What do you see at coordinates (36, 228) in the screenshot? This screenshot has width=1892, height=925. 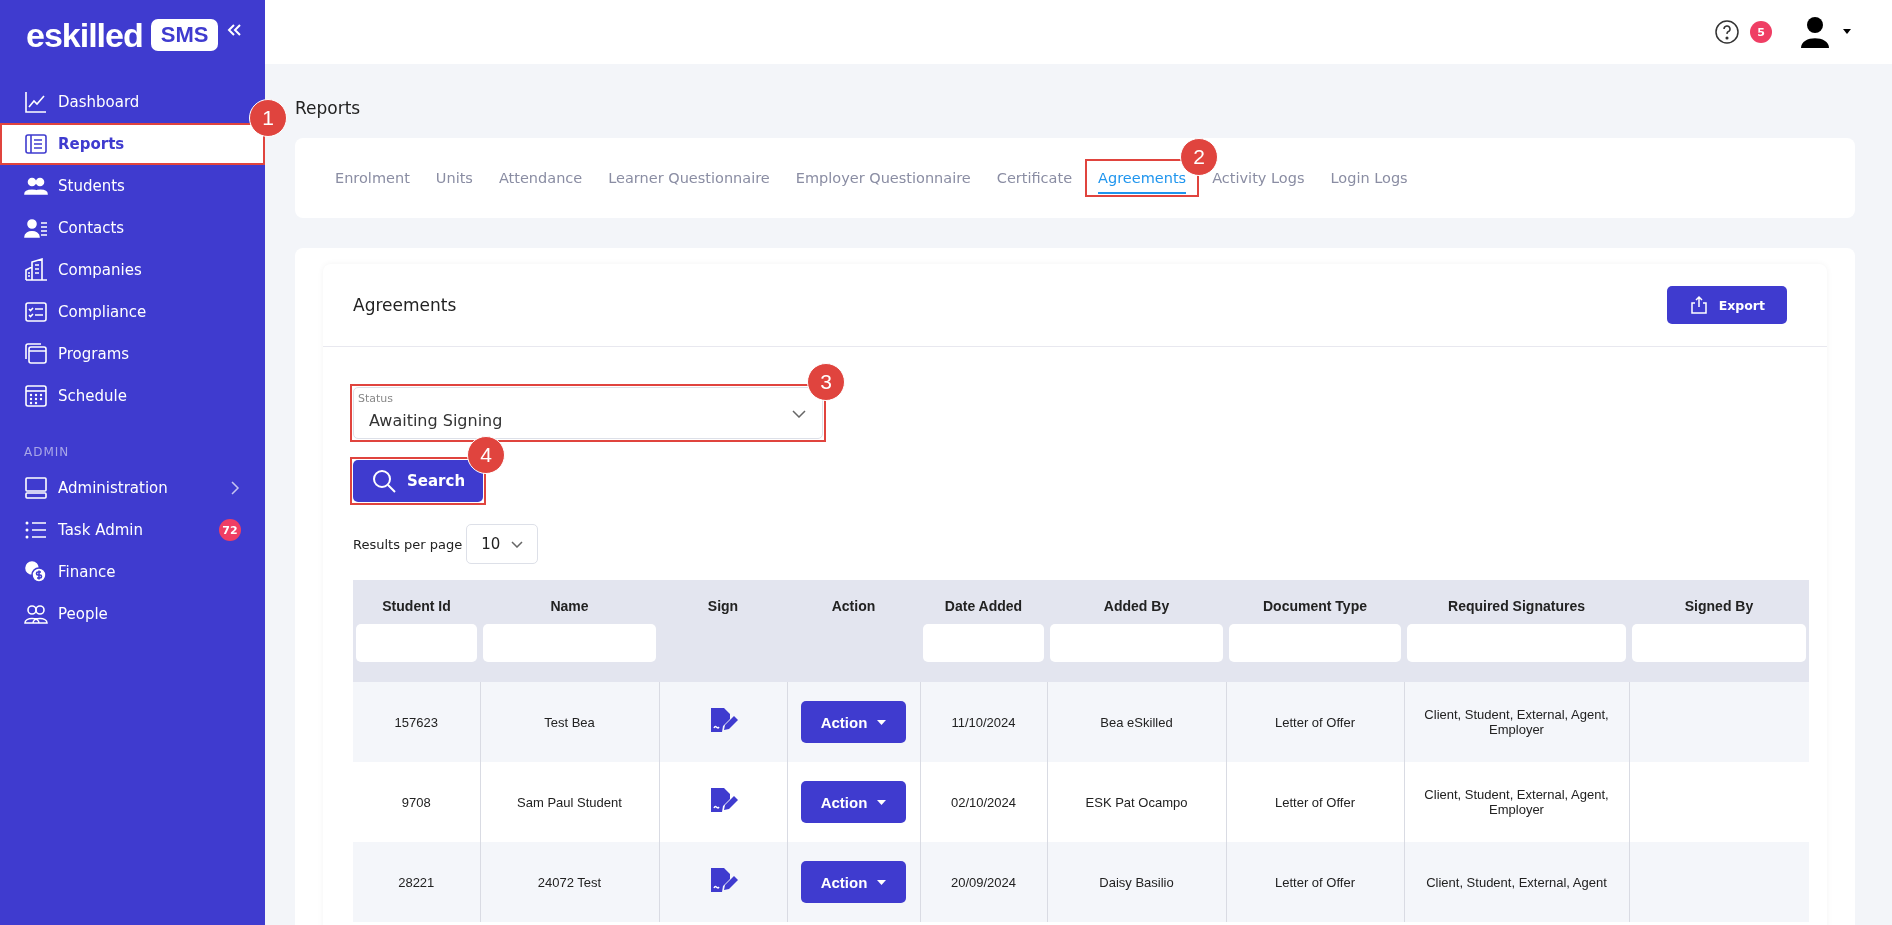 I see `contact-list-icon` at bounding box center [36, 228].